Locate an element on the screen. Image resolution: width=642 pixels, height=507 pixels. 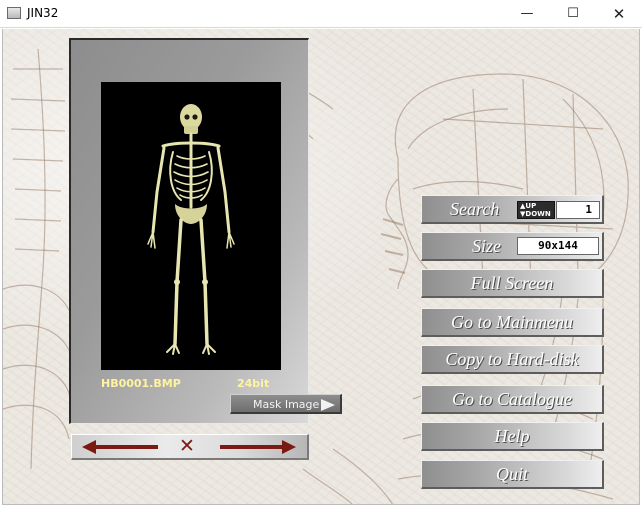
up-down-stepper: ▲UP ▼DOWN is located at coordinates (536, 210).